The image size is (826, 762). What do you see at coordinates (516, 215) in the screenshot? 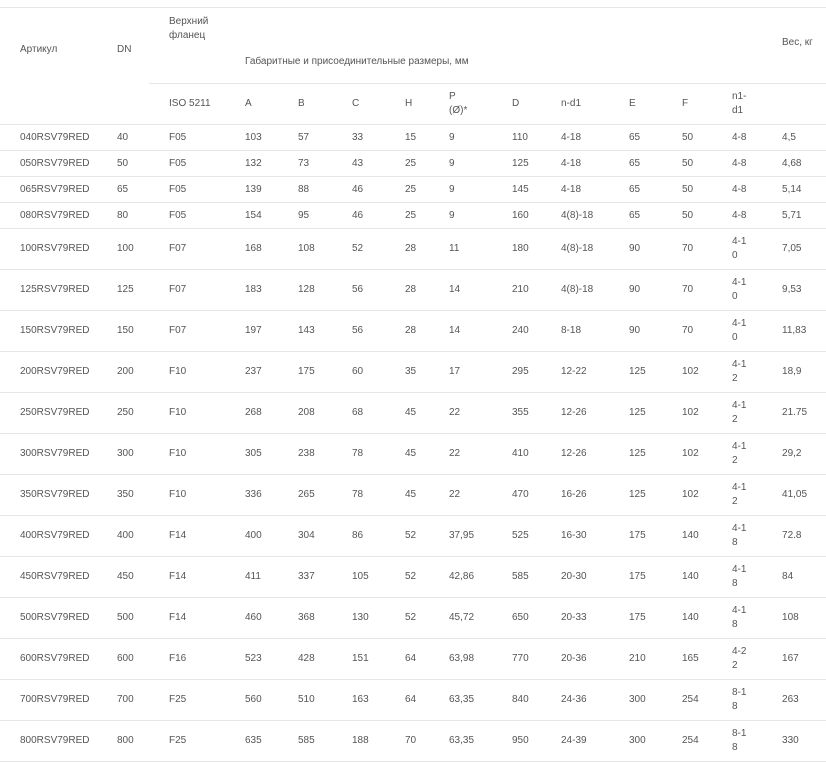
I see `cell-d: 160` at bounding box center [516, 215].